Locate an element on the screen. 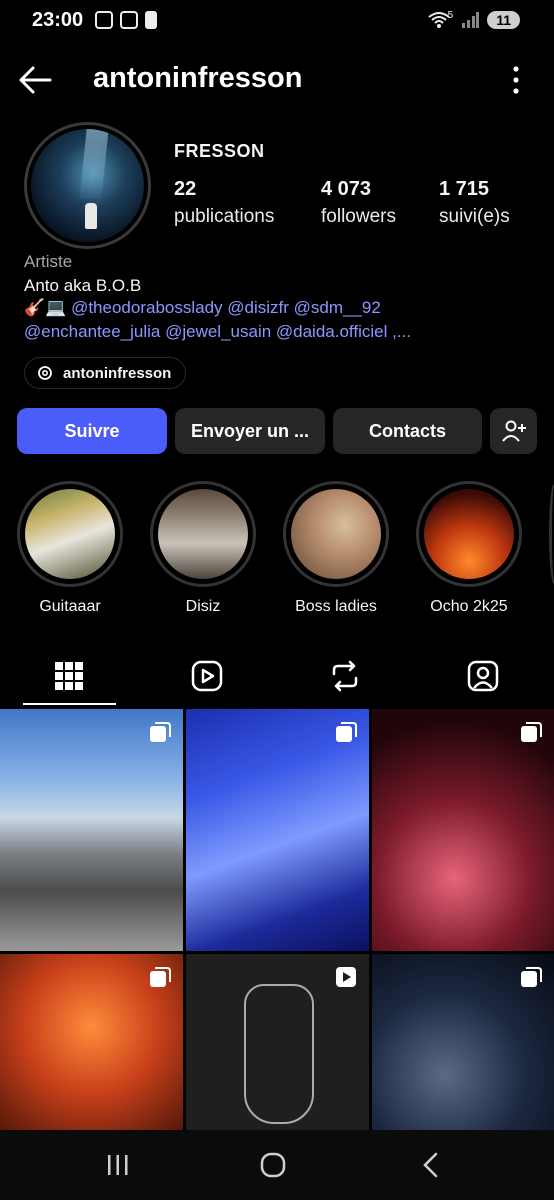 The width and height of the screenshot is (554, 1200). grid-icon is located at coordinates (69, 676).